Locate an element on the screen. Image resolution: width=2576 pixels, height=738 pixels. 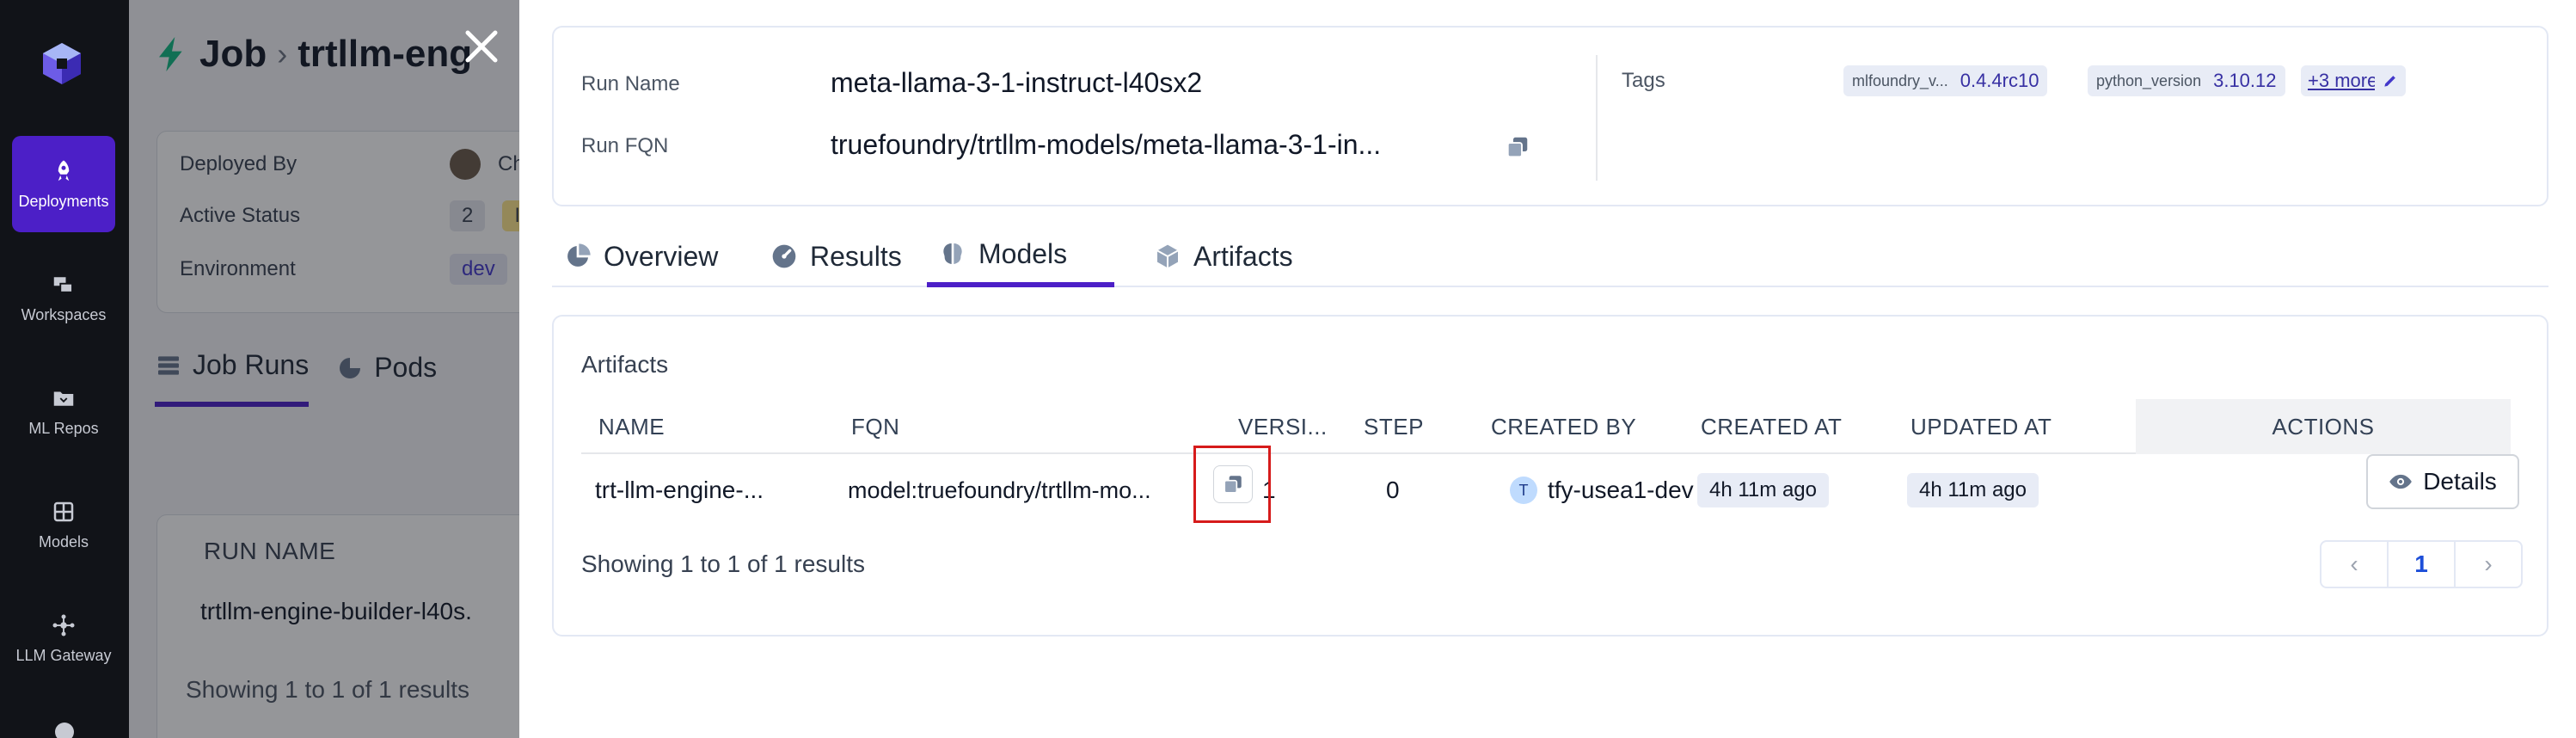
column-header-updated-at: UPDATED AT is located at coordinates (1981, 426).